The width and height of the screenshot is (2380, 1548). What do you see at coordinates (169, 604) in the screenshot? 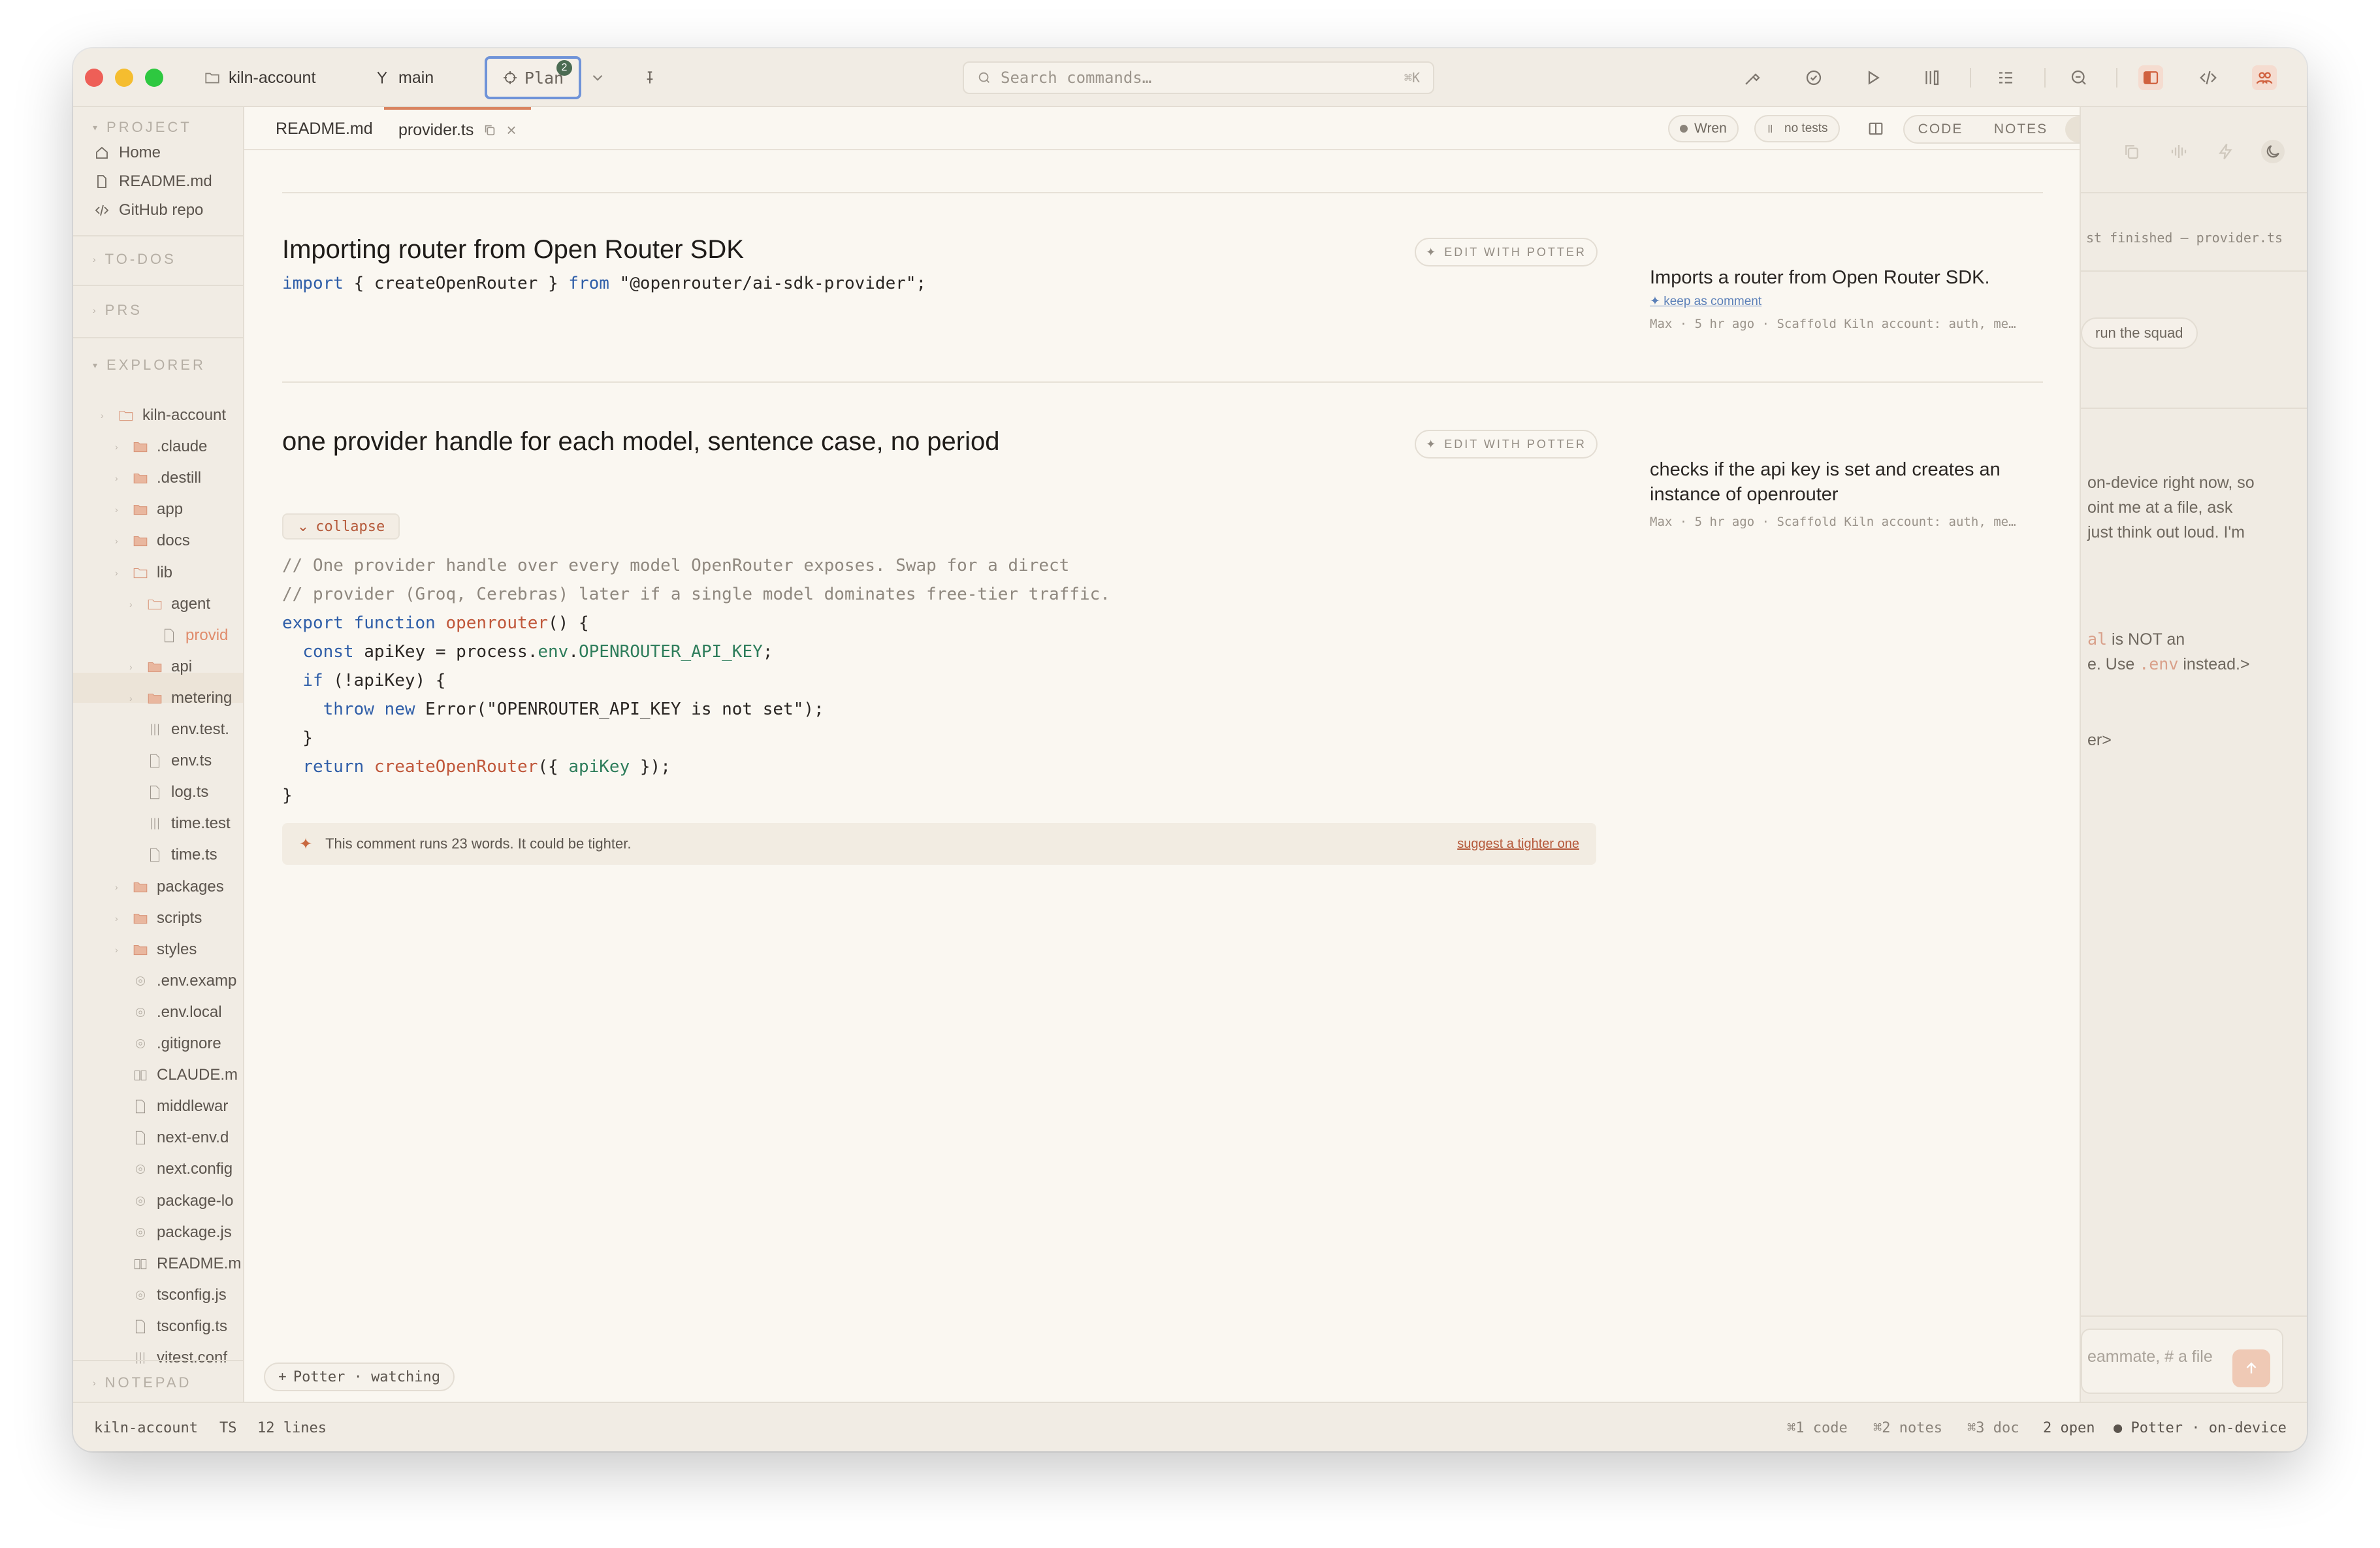
I see `file-tree-item: › agent` at bounding box center [169, 604].